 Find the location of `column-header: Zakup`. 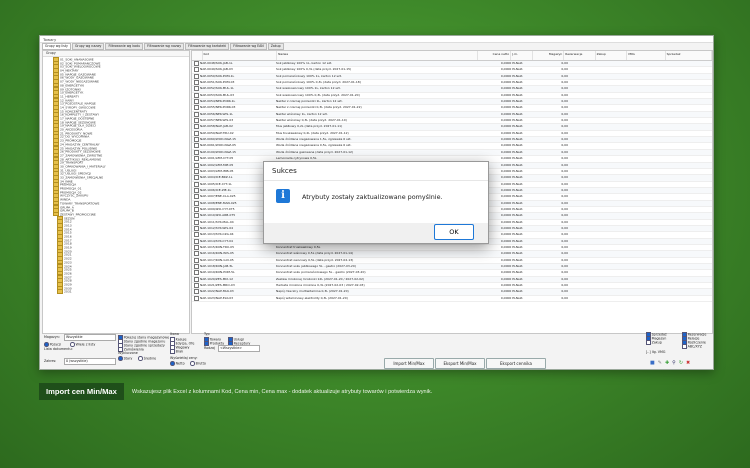

column-header: Zakup is located at coordinates (611, 55).